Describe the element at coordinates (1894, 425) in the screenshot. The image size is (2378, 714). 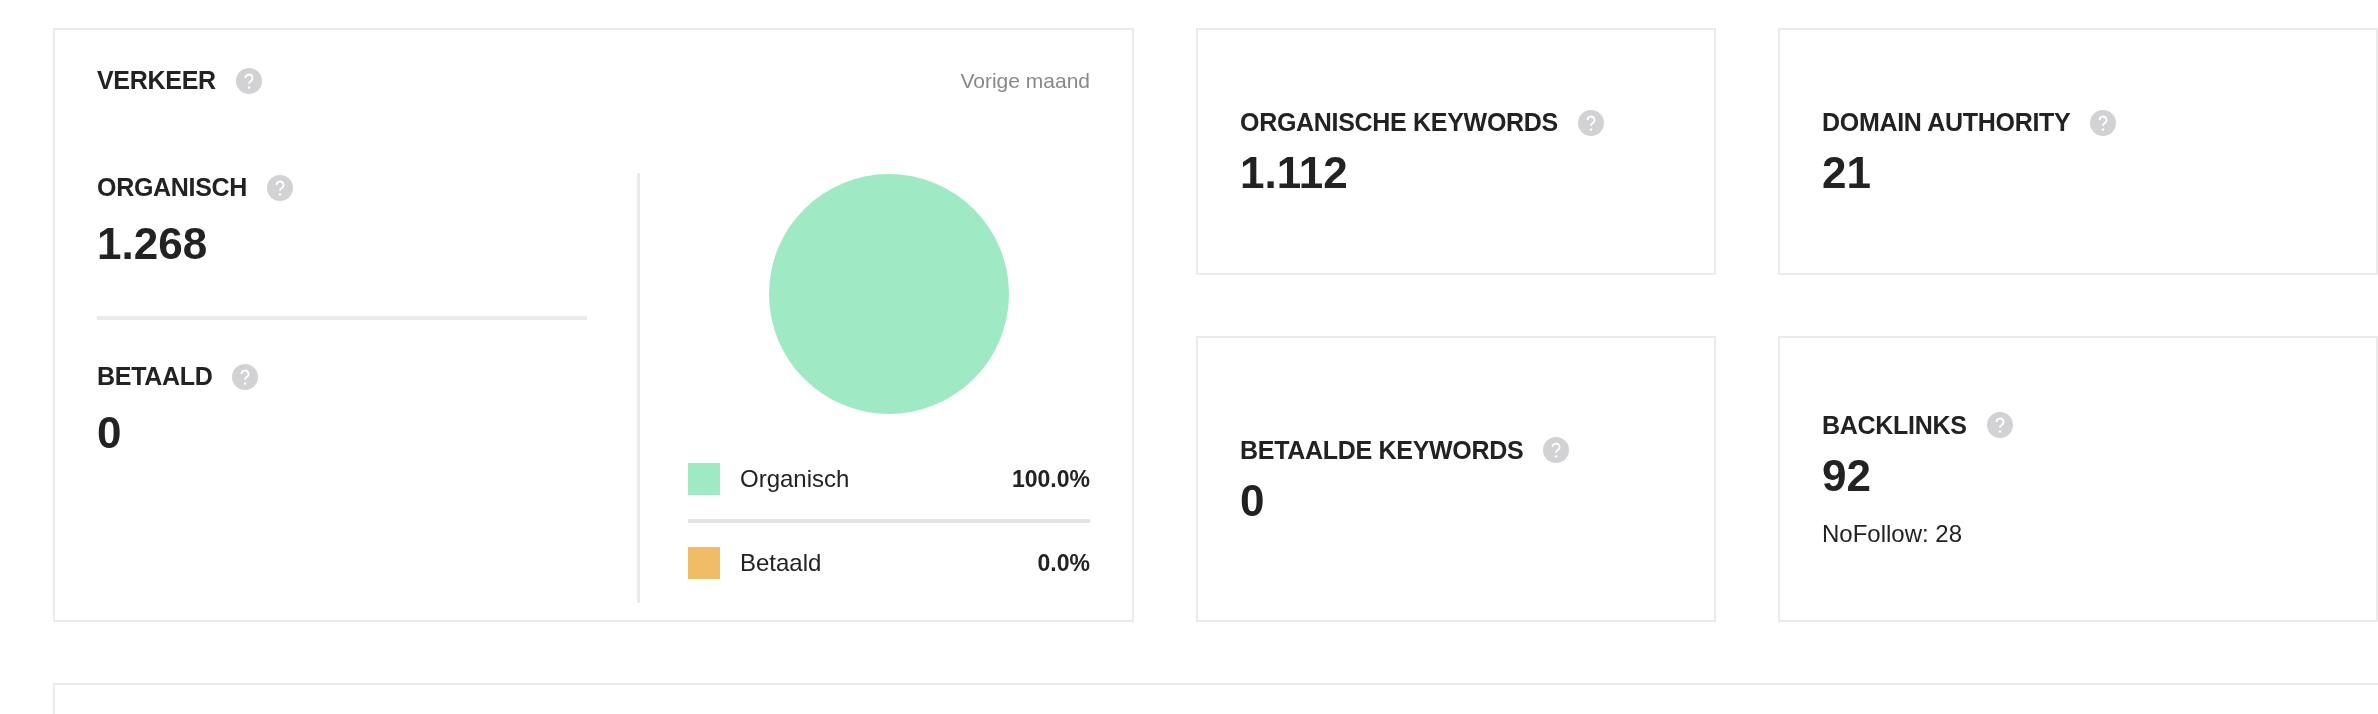
I see `stat-label: BACKLINKS` at that location.